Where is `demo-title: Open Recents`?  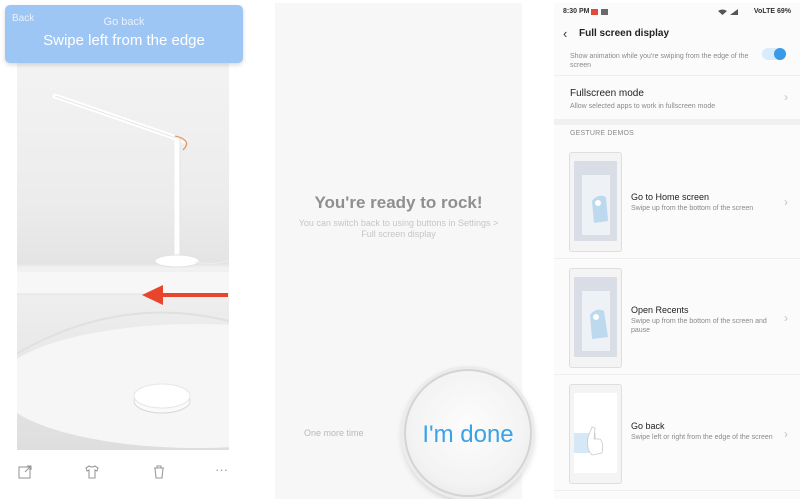
demo-title: Open Recents is located at coordinates (660, 310).